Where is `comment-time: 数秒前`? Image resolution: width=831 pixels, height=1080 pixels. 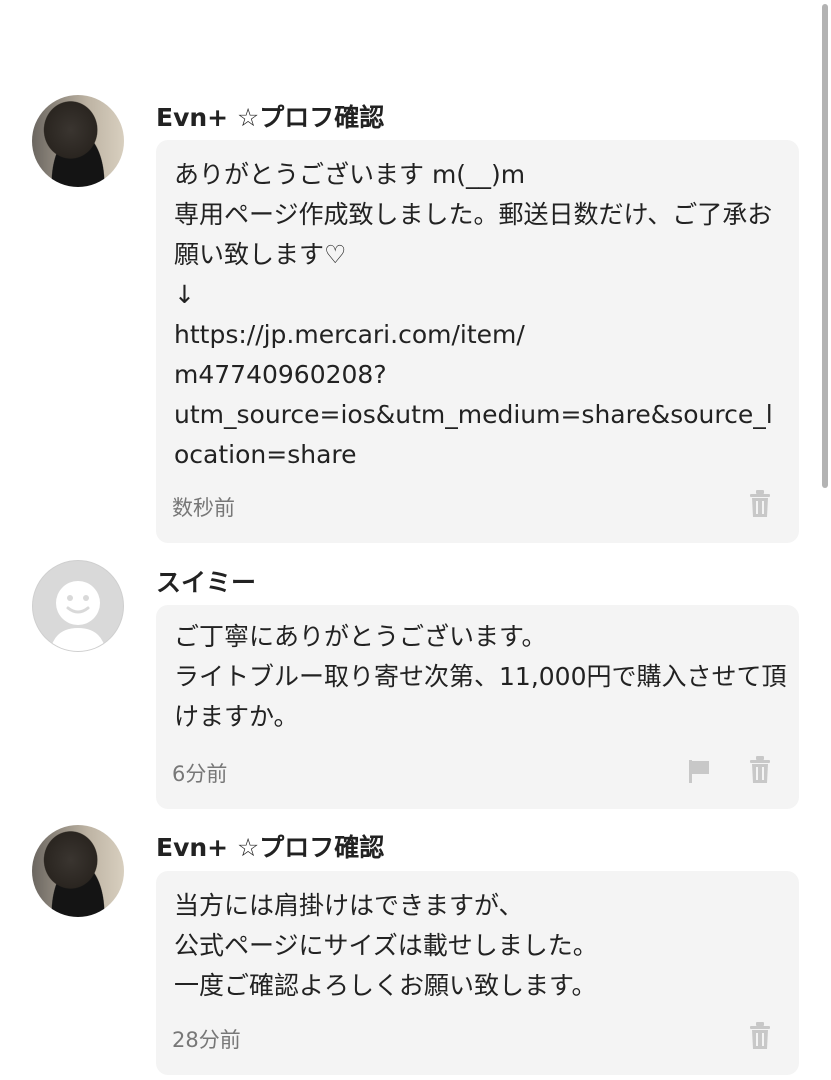 comment-time: 数秒前 is located at coordinates (203, 508).